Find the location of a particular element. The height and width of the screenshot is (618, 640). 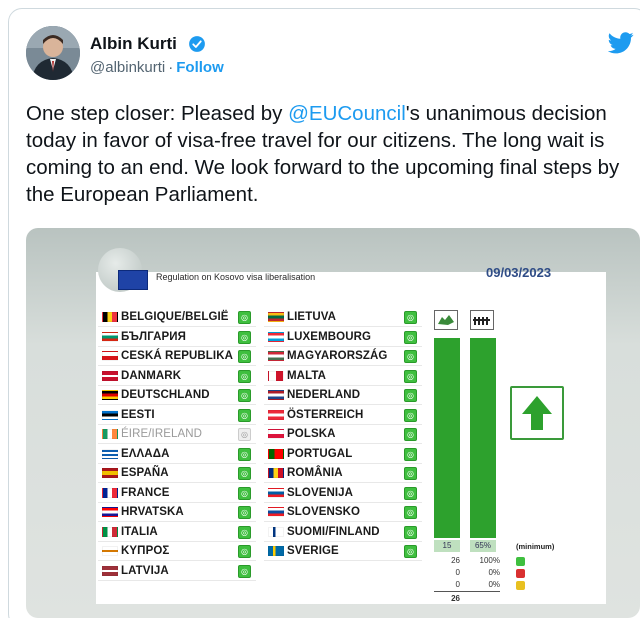

country-row: SLOVENSKO is located at coordinates (343, 512).